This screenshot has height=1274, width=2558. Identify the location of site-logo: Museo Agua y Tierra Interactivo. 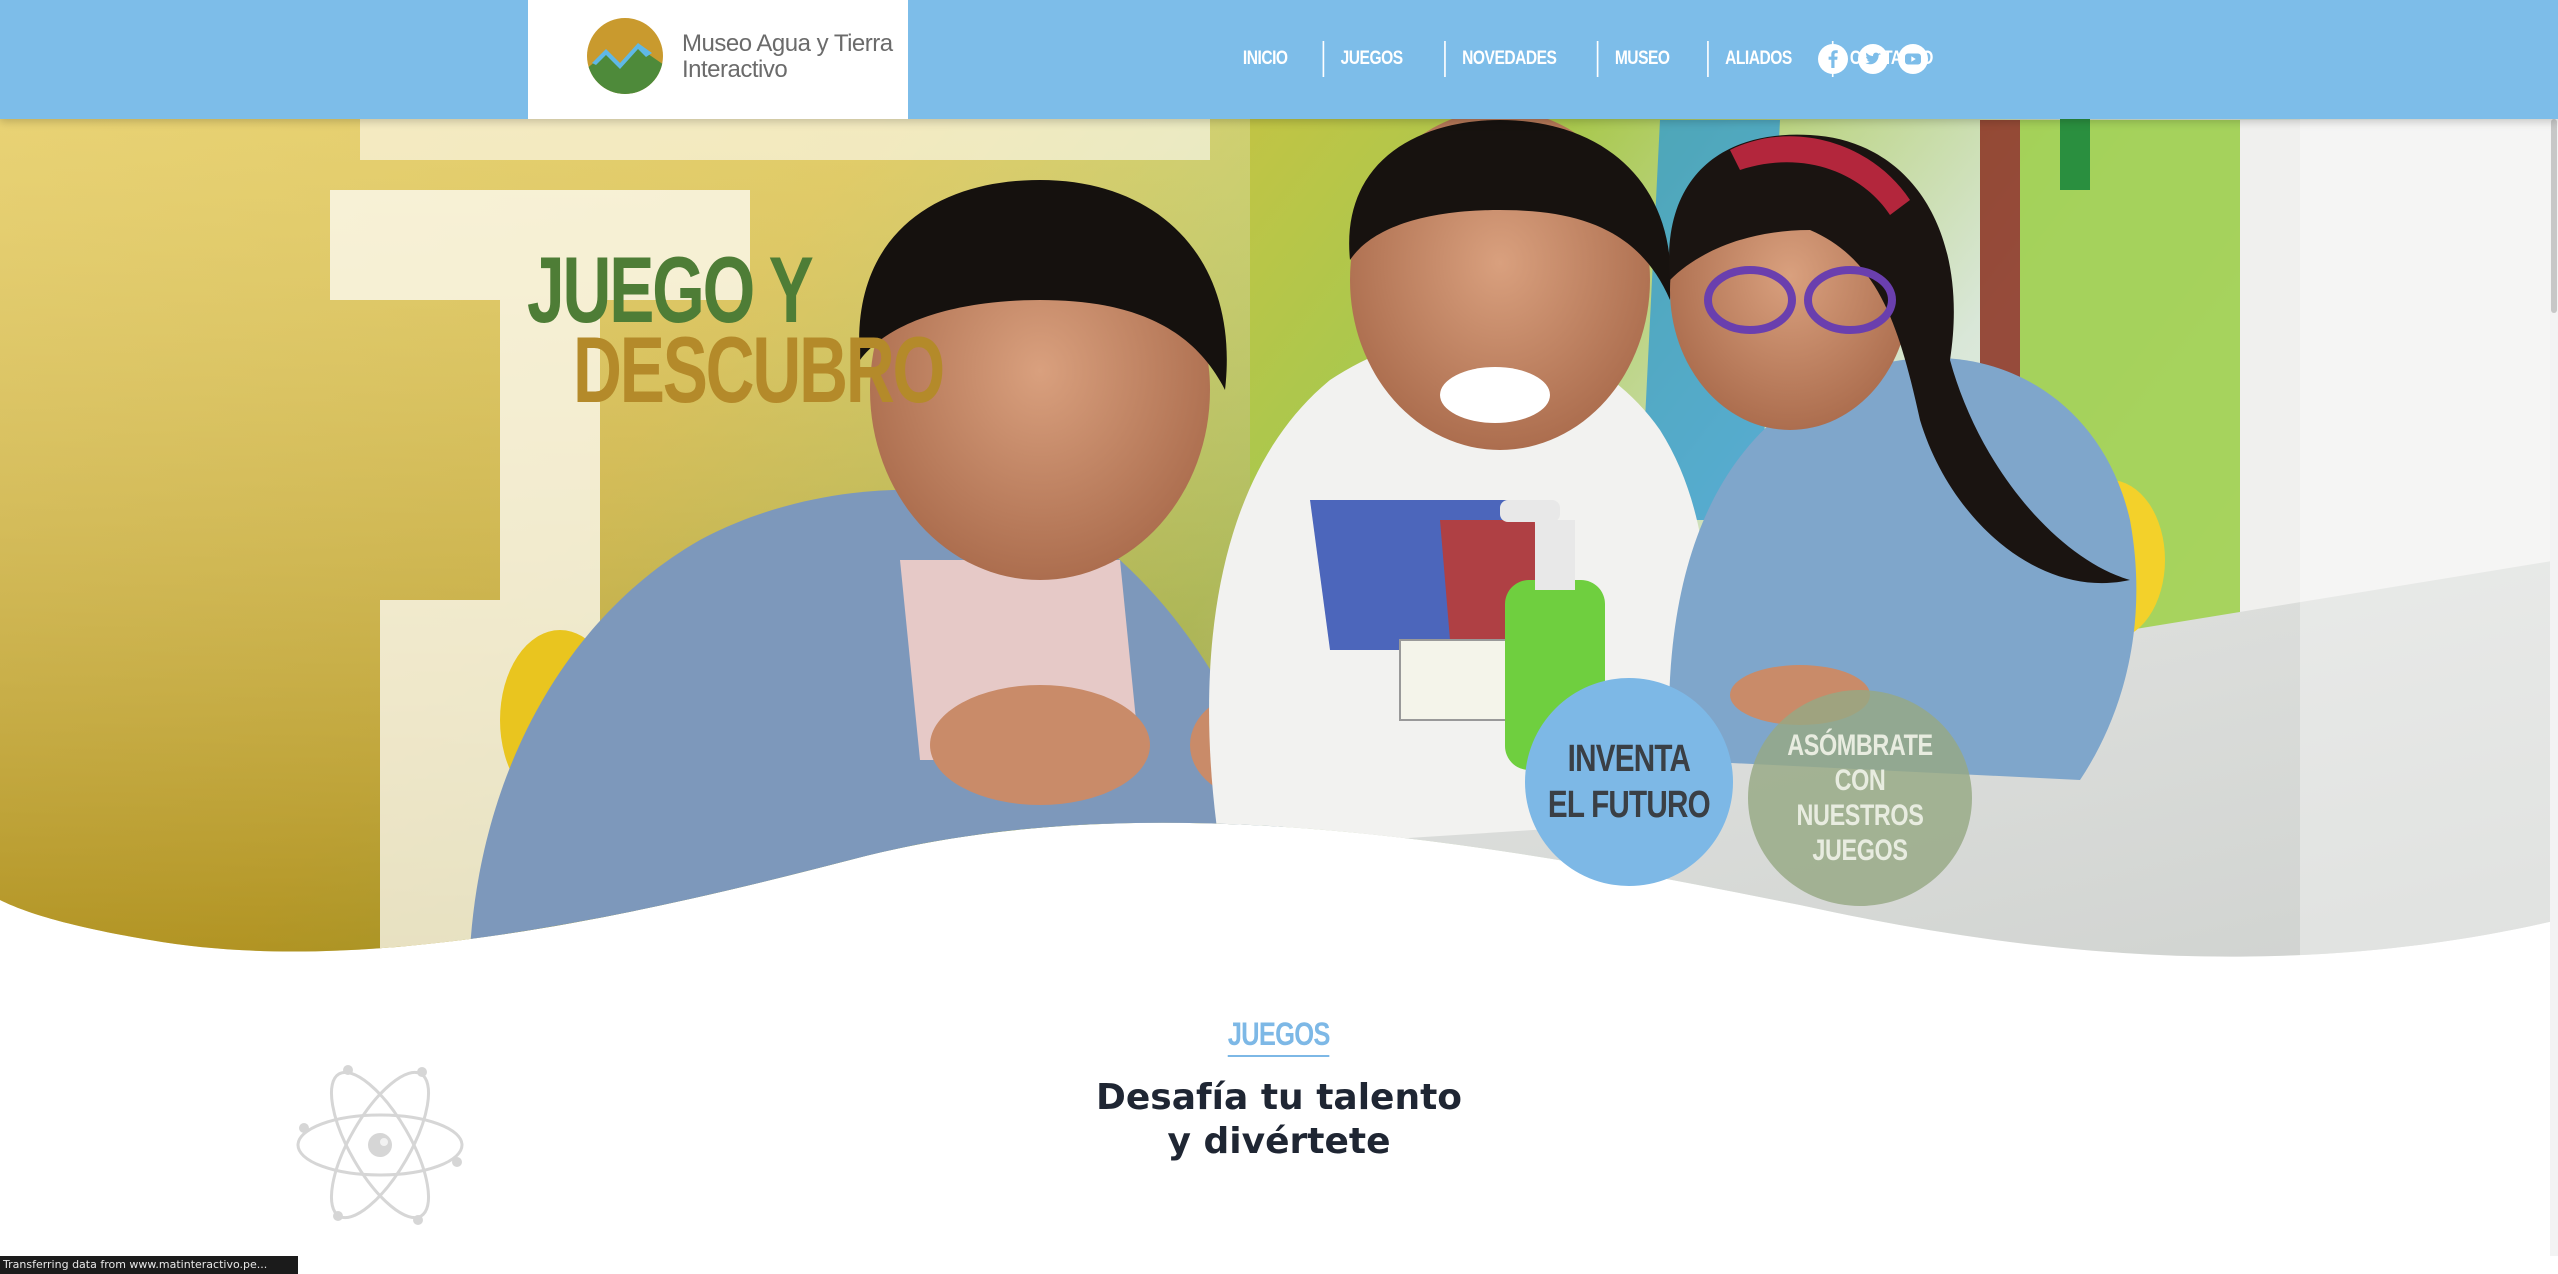
(718, 59).